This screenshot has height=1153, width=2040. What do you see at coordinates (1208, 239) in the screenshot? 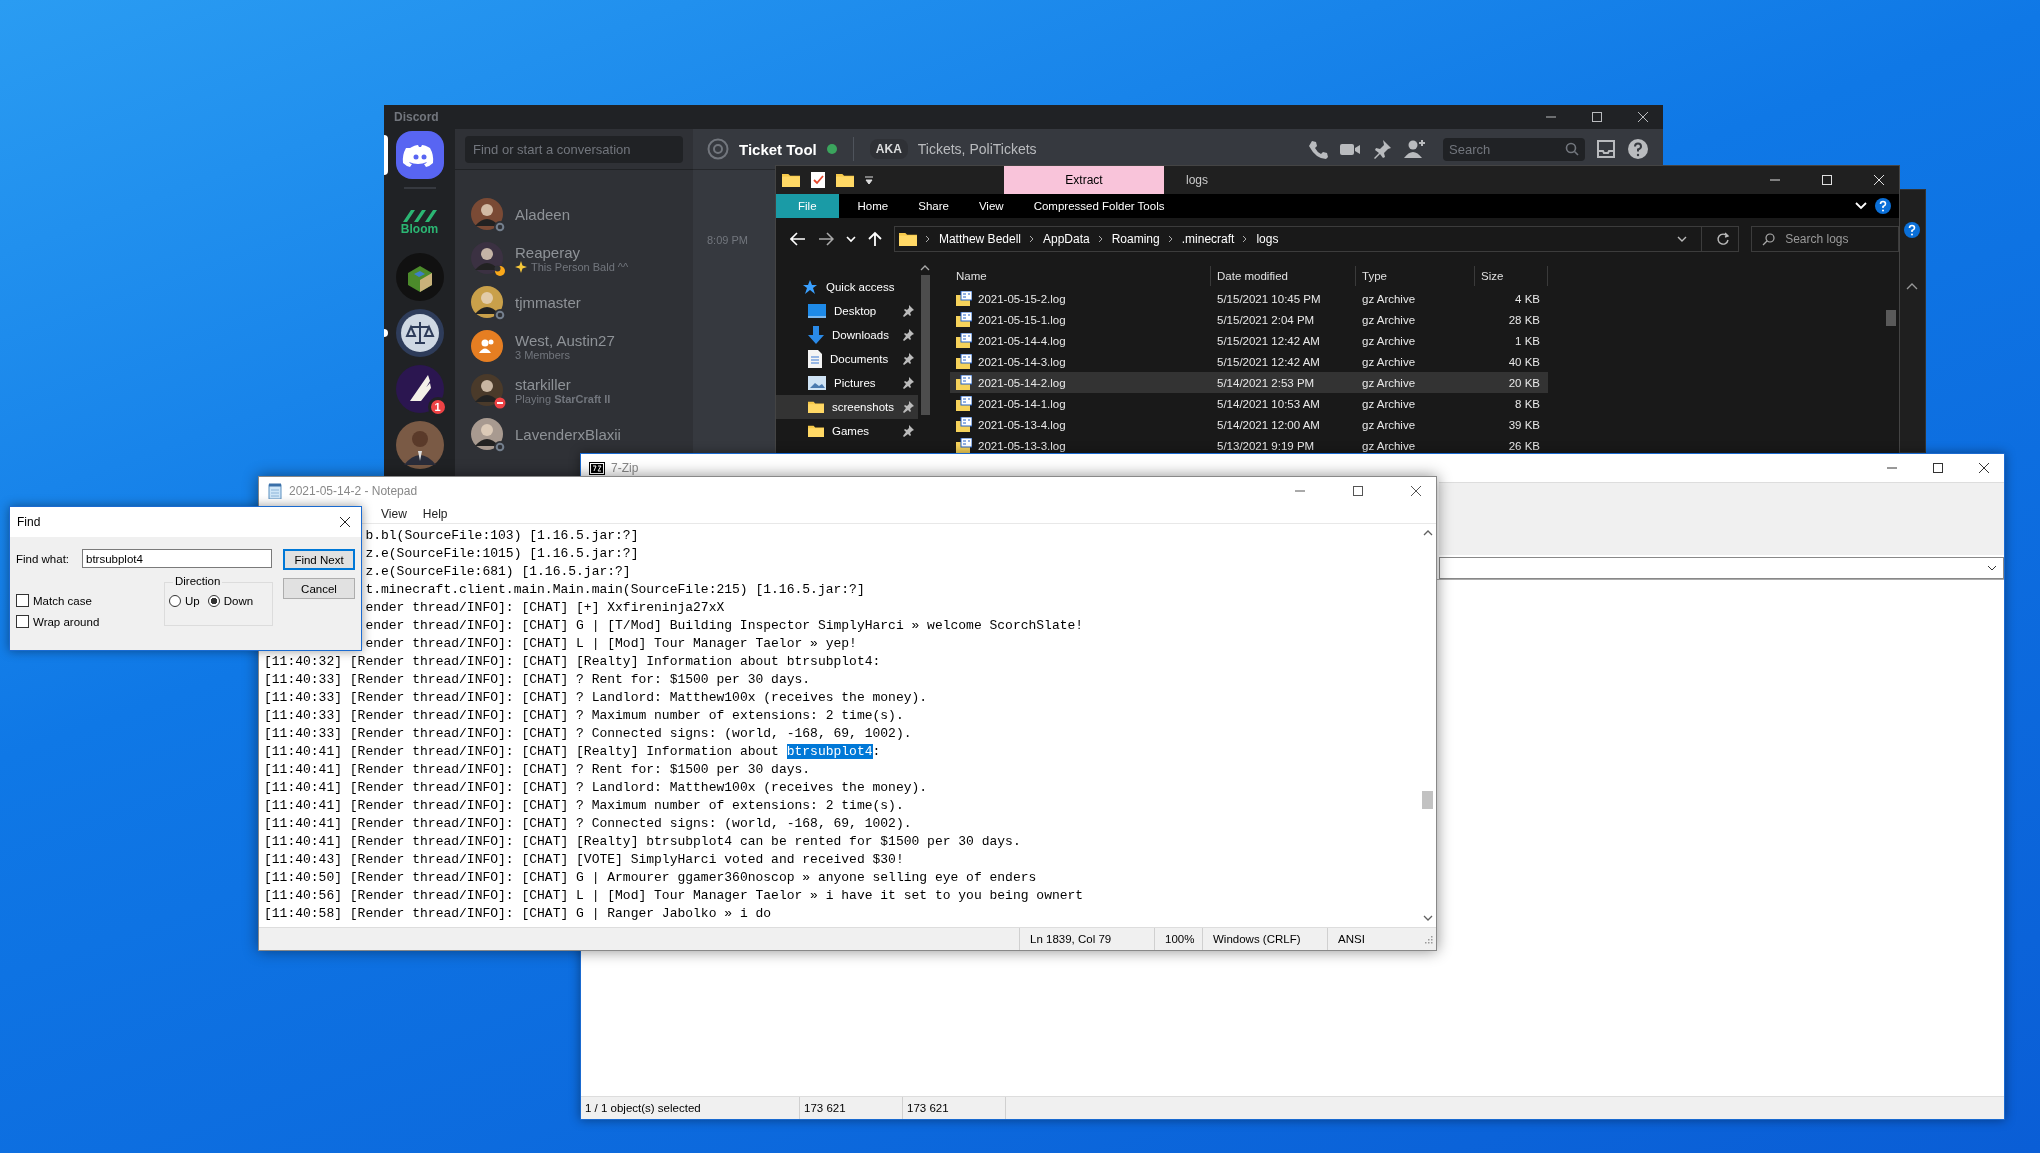
I see `breadcrumb-item: .minecraft` at bounding box center [1208, 239].